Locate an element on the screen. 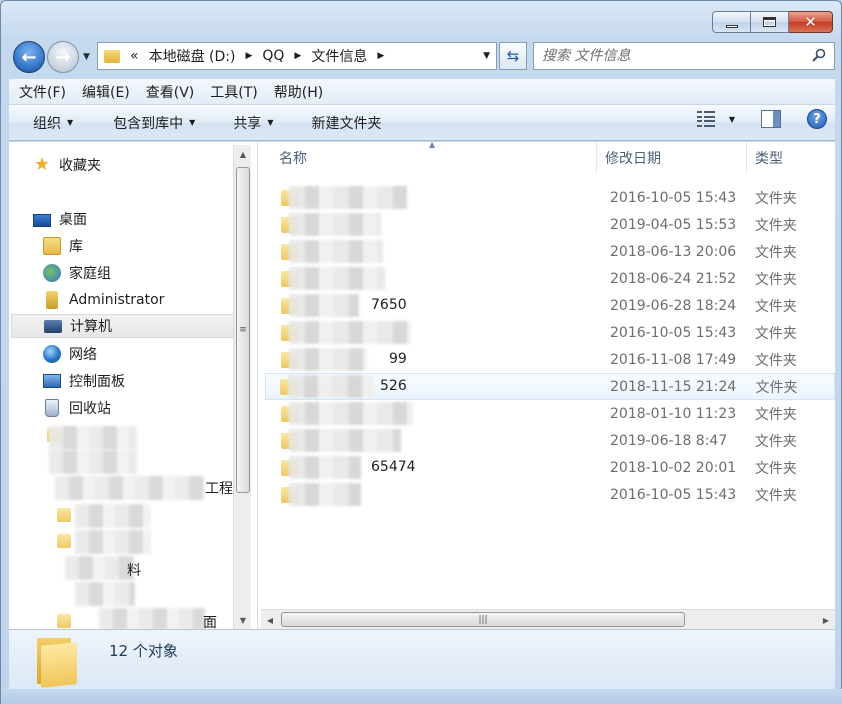 The width and height of the screenshot is (842, 704). table-row: 2018-01-10 11:23 文件夹 is located at coordinates (550, 413).